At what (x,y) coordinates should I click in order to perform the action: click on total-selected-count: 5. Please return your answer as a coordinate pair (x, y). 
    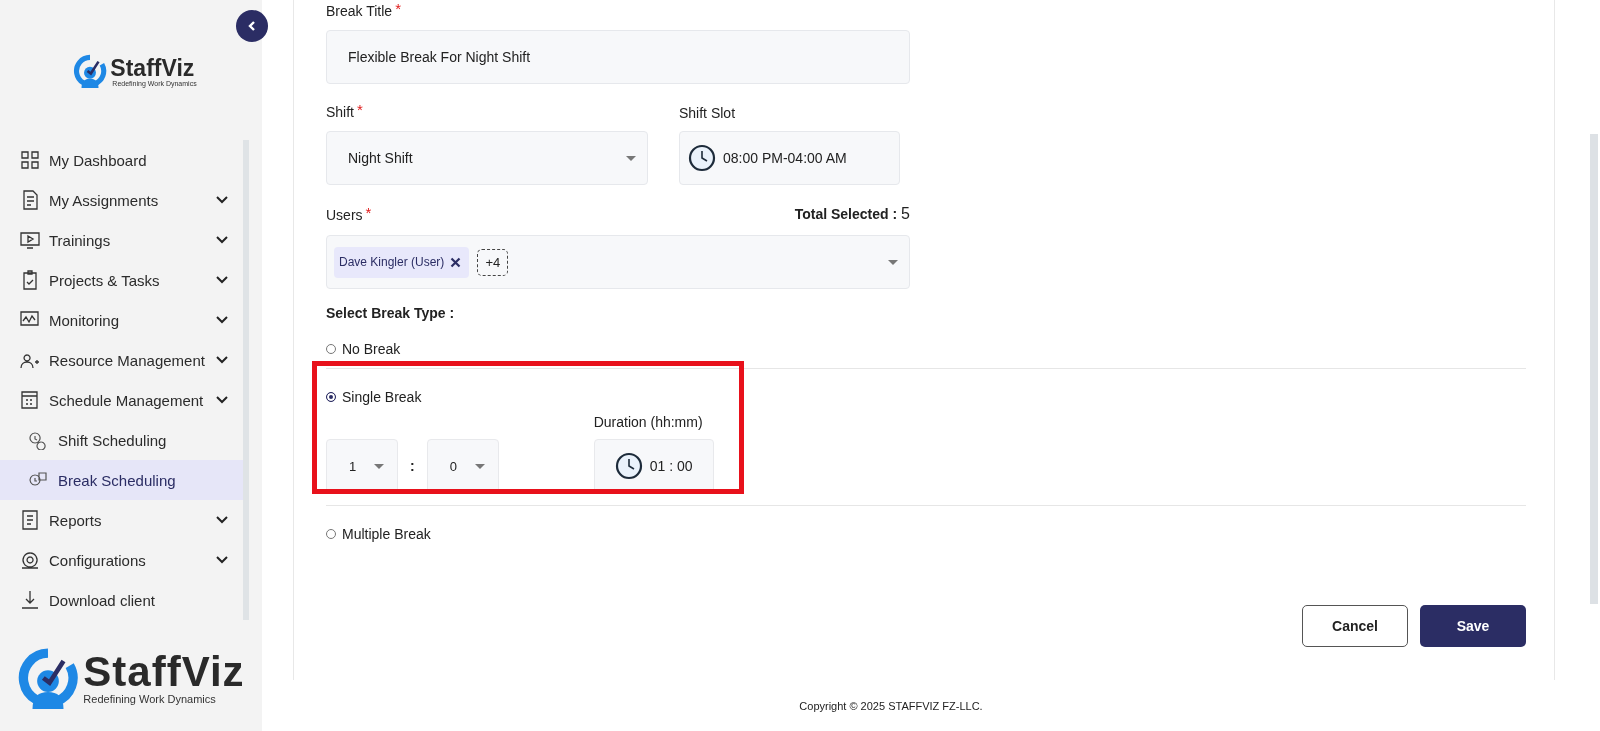
    Looking at the image, I should click on (905, 214).